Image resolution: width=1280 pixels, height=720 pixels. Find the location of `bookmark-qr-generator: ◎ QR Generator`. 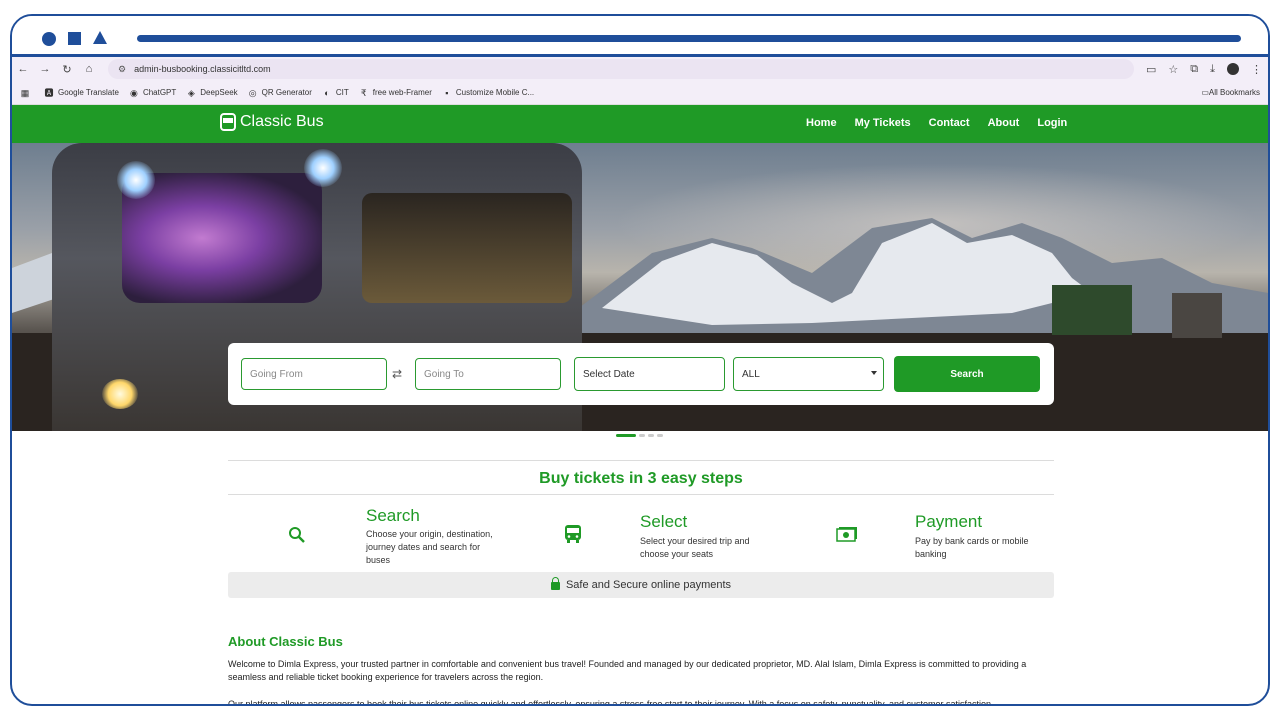

bookmark-qr-generator: ◎ QR Generator is located at coordinates (280, 93).